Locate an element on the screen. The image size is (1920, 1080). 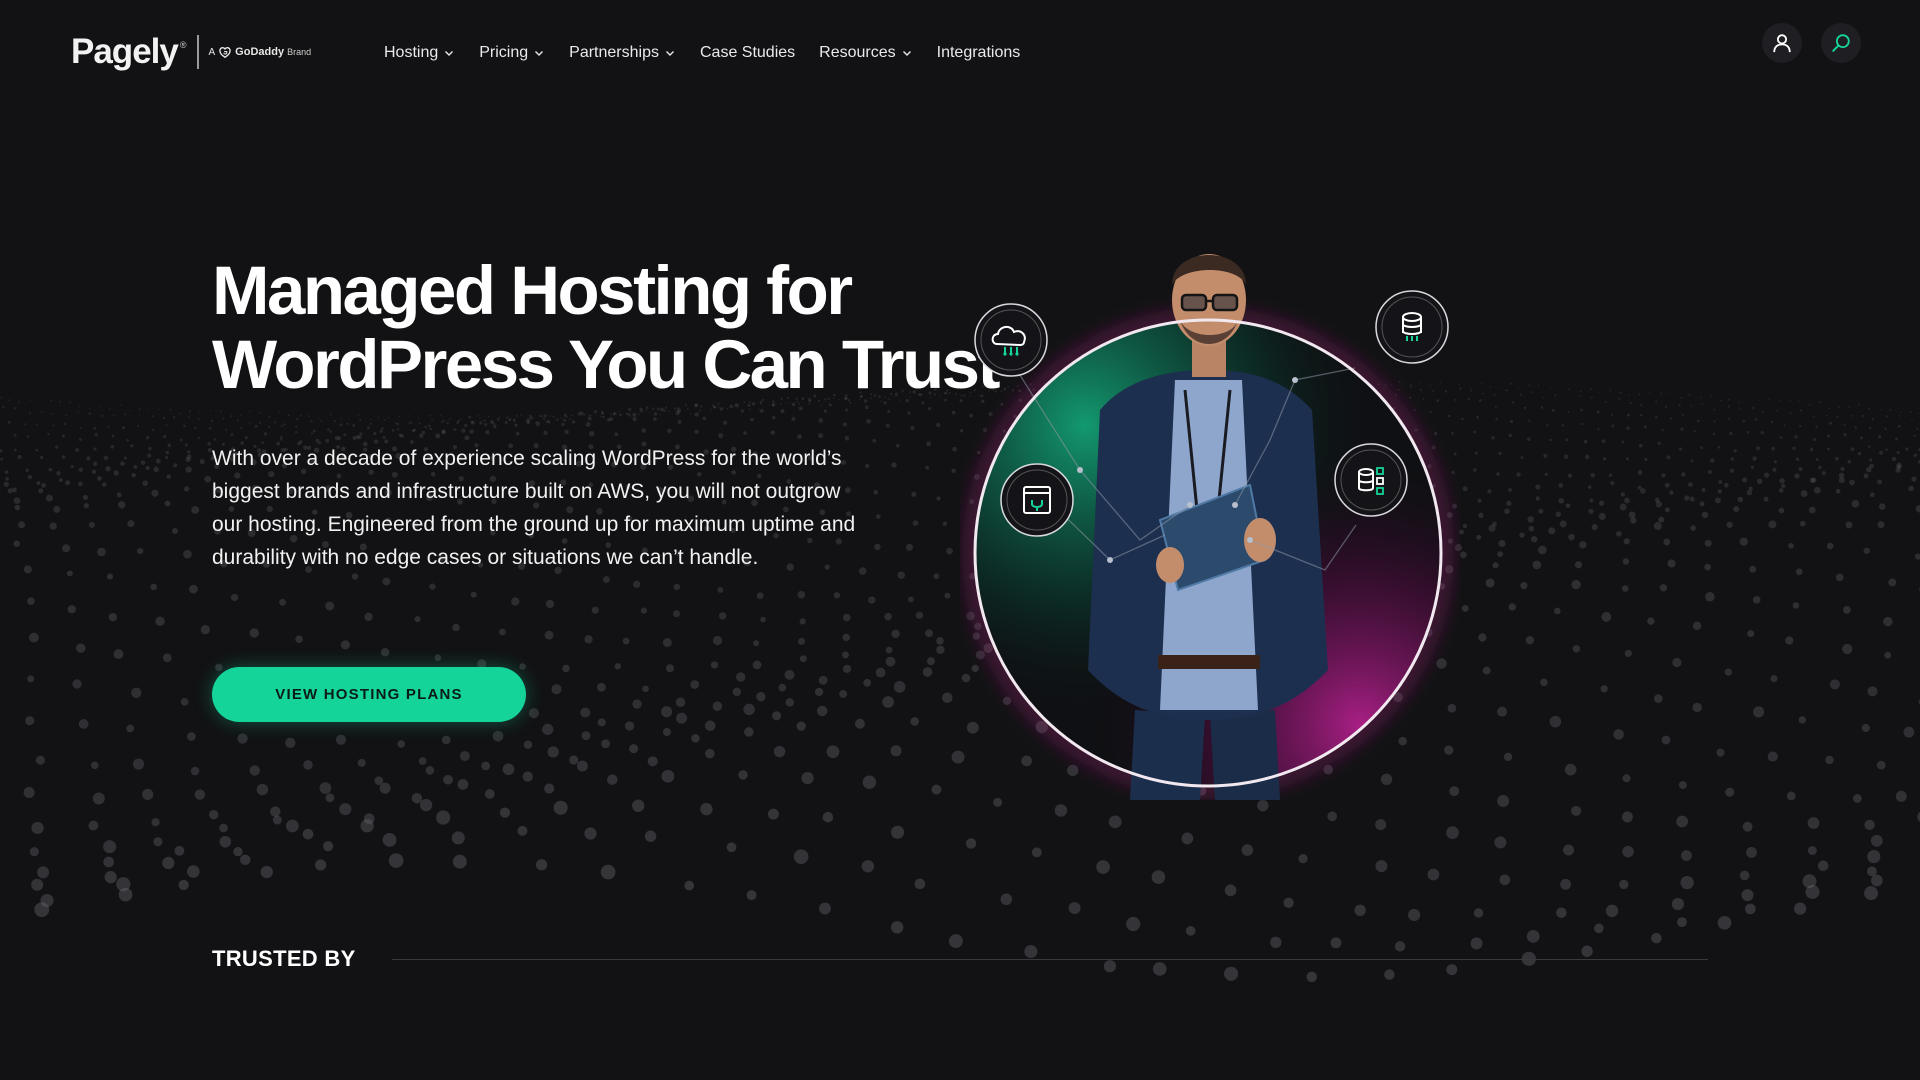
logo-wordmark: Pagely is located at coordinates (125, 51).